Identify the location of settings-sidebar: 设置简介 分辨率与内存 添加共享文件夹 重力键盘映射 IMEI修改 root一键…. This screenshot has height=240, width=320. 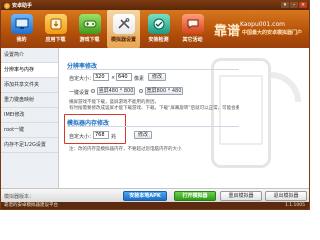
(30, 118).